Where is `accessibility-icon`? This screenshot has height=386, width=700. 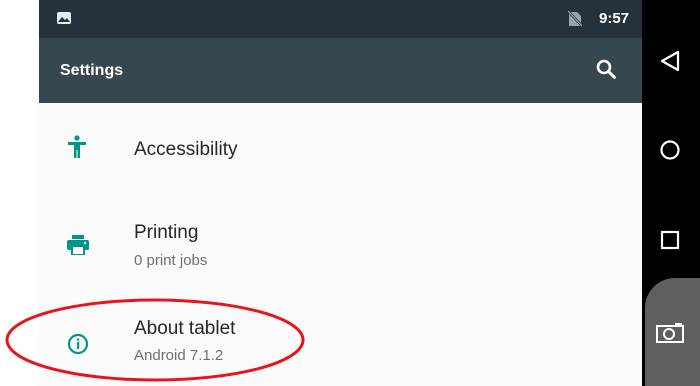
accessibility-icon is located at coordinates (77, 149).